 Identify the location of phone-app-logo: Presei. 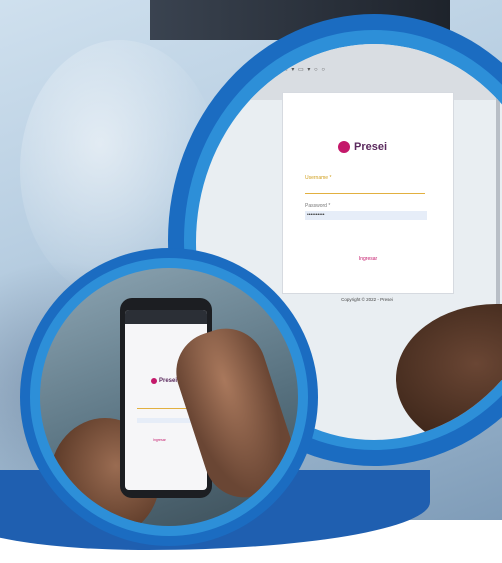
(164, 381).